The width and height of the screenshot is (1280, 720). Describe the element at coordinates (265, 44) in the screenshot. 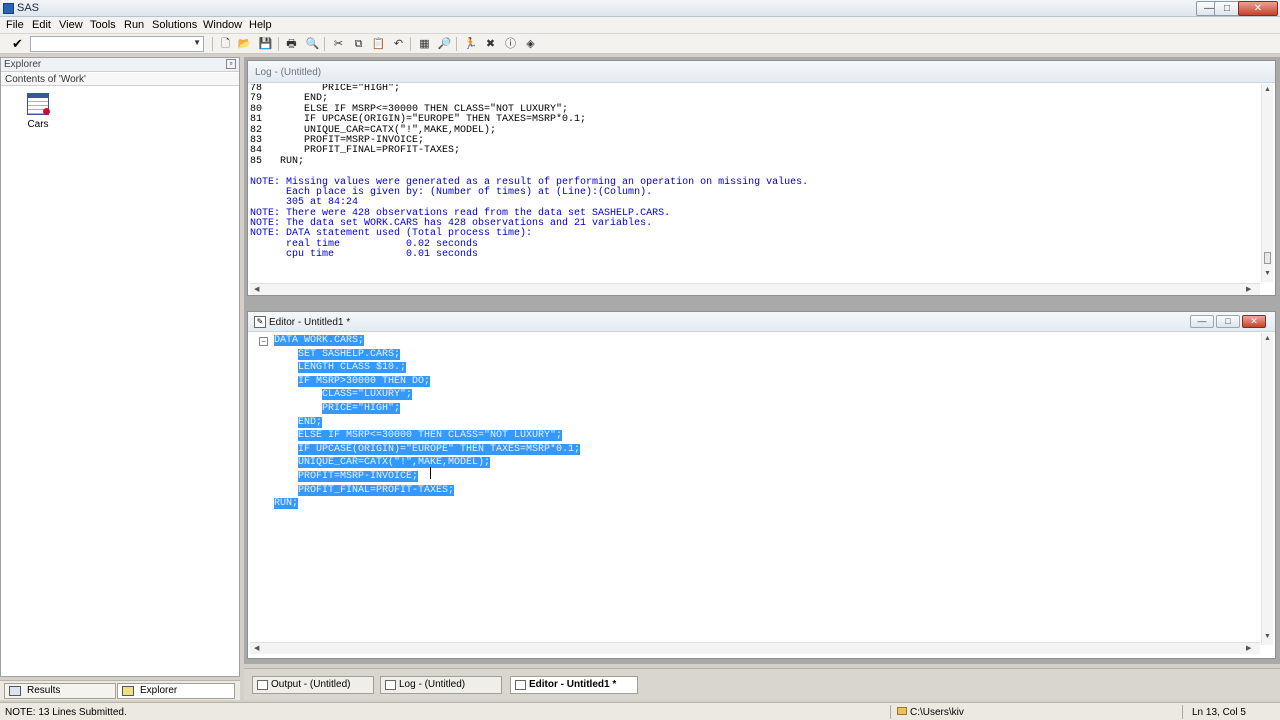

I see `save-icon: 💾` at that location.